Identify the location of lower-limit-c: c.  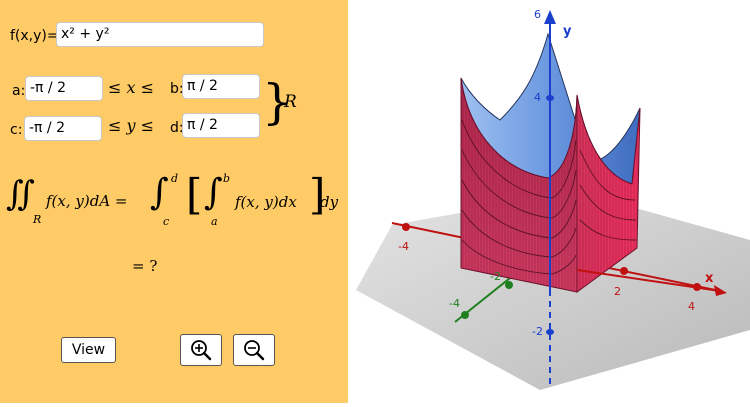
(166, 221).